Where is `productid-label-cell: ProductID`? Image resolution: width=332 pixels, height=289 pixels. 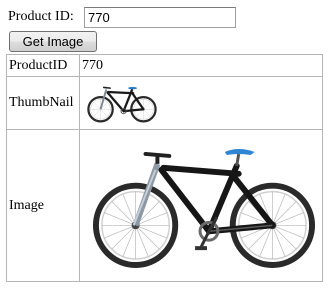
productid-label-cell: ProductID is located at coordinates (43, 65).